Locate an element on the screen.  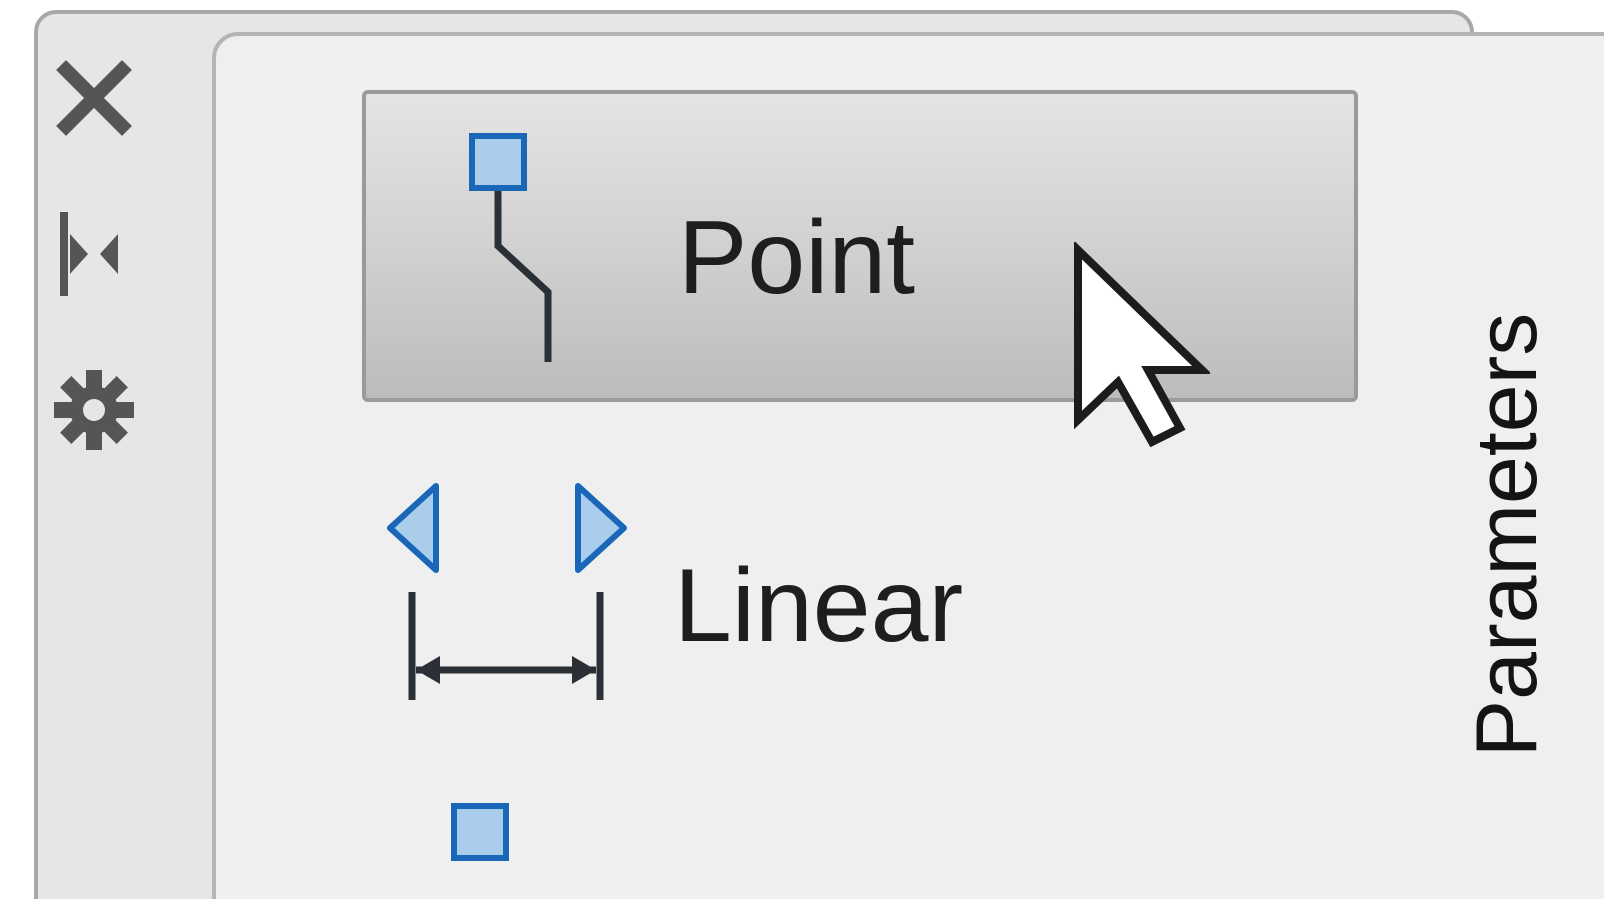
auto-hide-icon is located at coordinates (94, 254).